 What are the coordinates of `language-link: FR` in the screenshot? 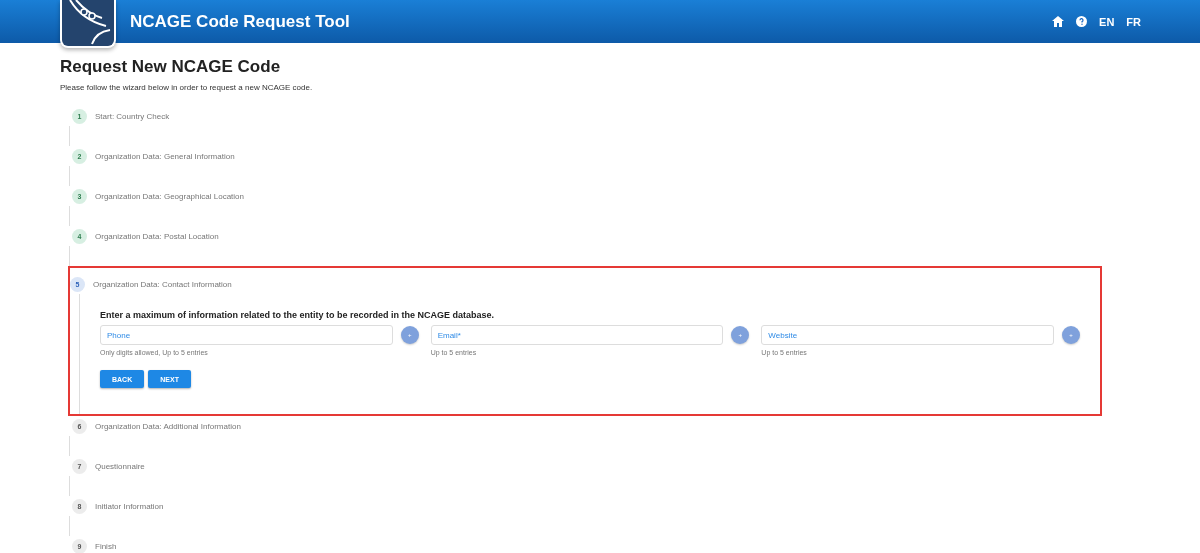 It's located at (1133, 21).